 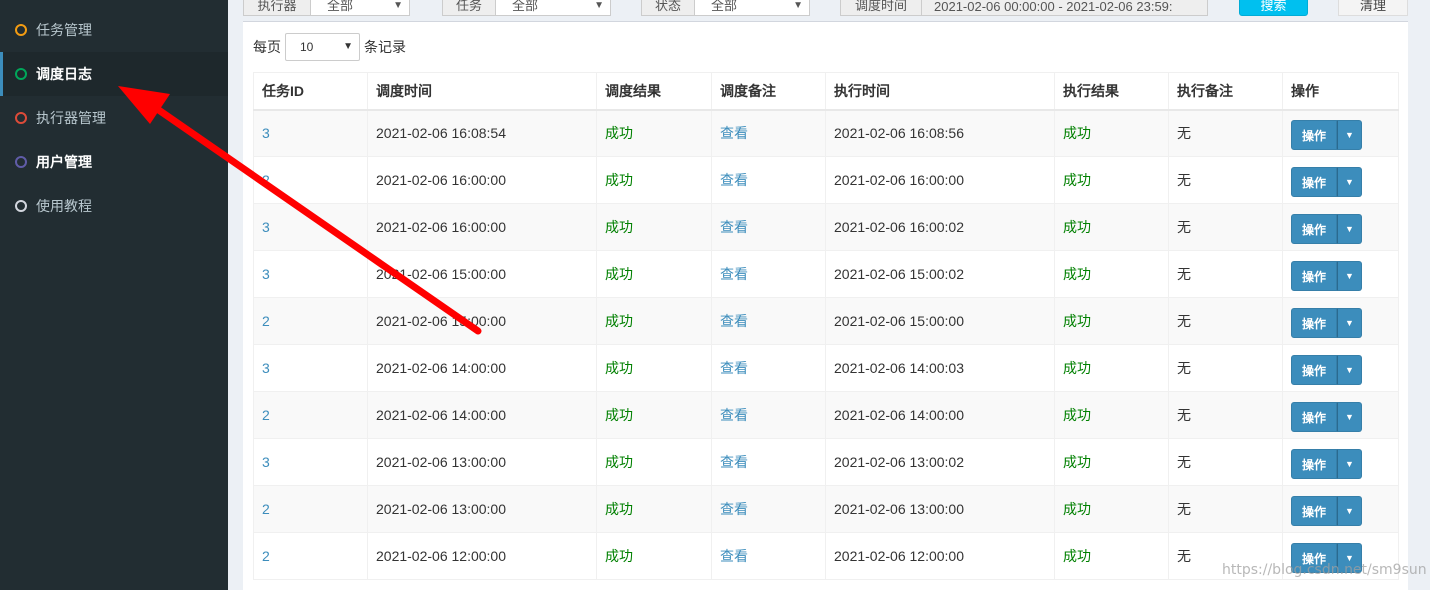 I want to click on trigger-time-cell: 2021-02-06 13:00:00, so click(x=441, y=509).